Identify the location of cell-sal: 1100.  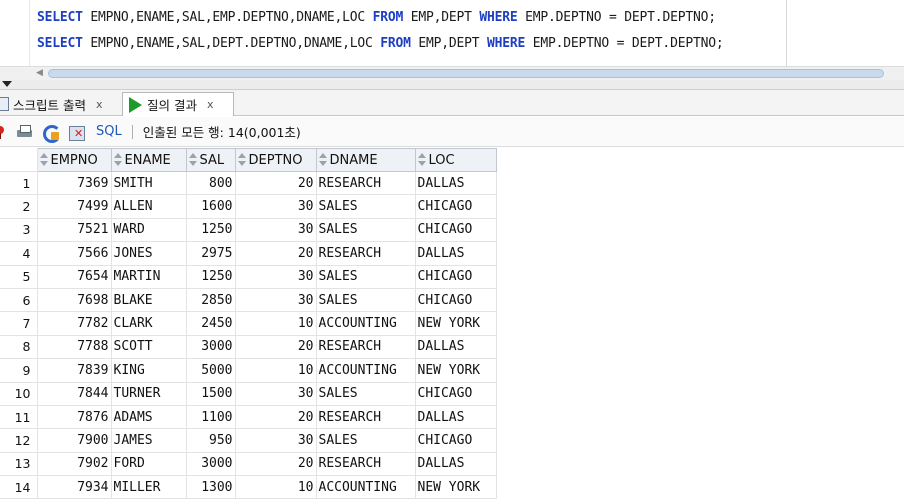
(210, 417).